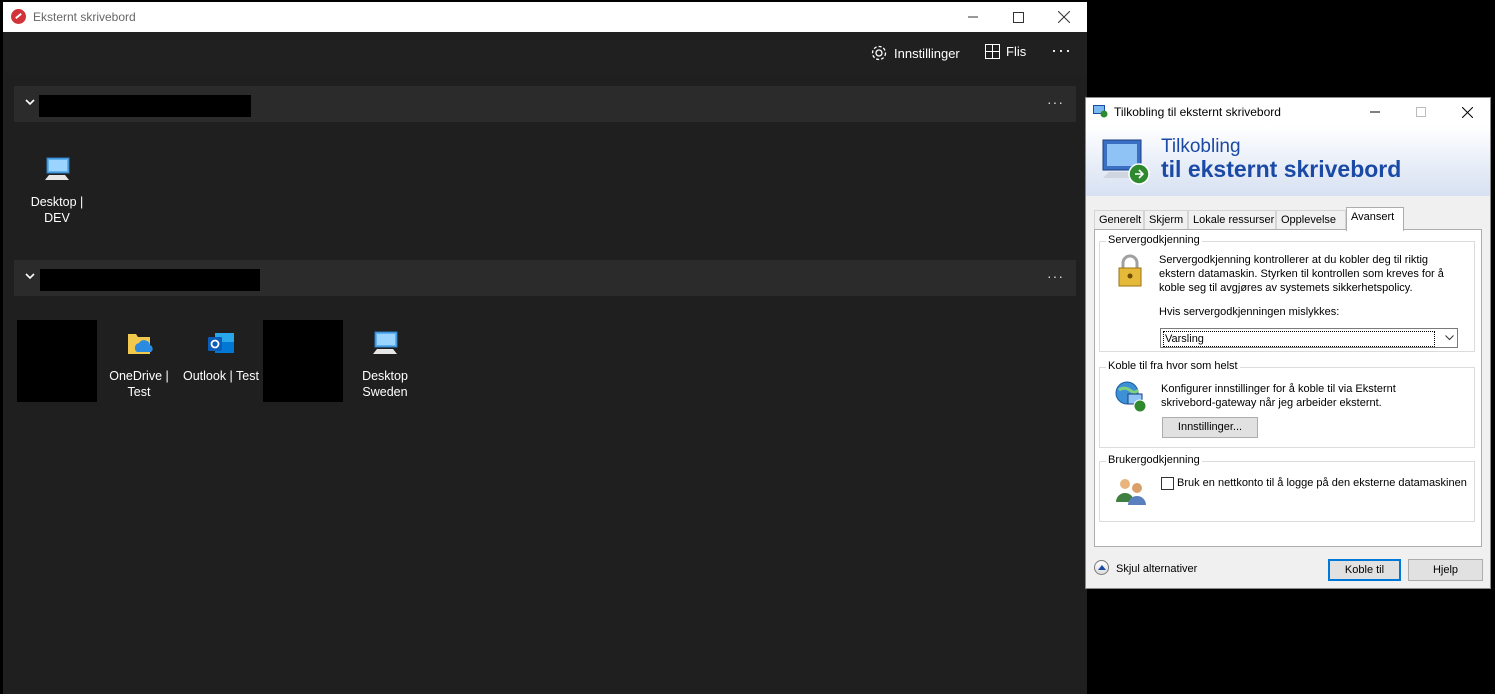 The height and width of the screenshot is (694, 1495). What do you see at coordinates (879, 53) in the screenshot?
I see `gear-icon` at bounding box center [879, 53].